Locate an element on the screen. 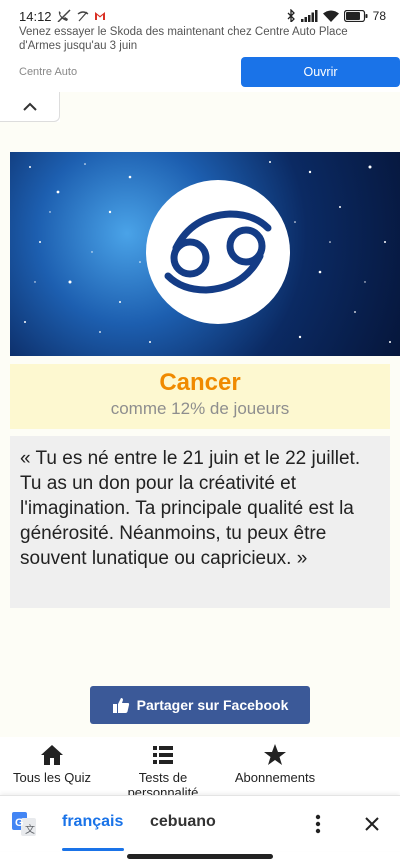 This screenshot has width=400, height=867. more-options-button is located at coordinates (318, 824).